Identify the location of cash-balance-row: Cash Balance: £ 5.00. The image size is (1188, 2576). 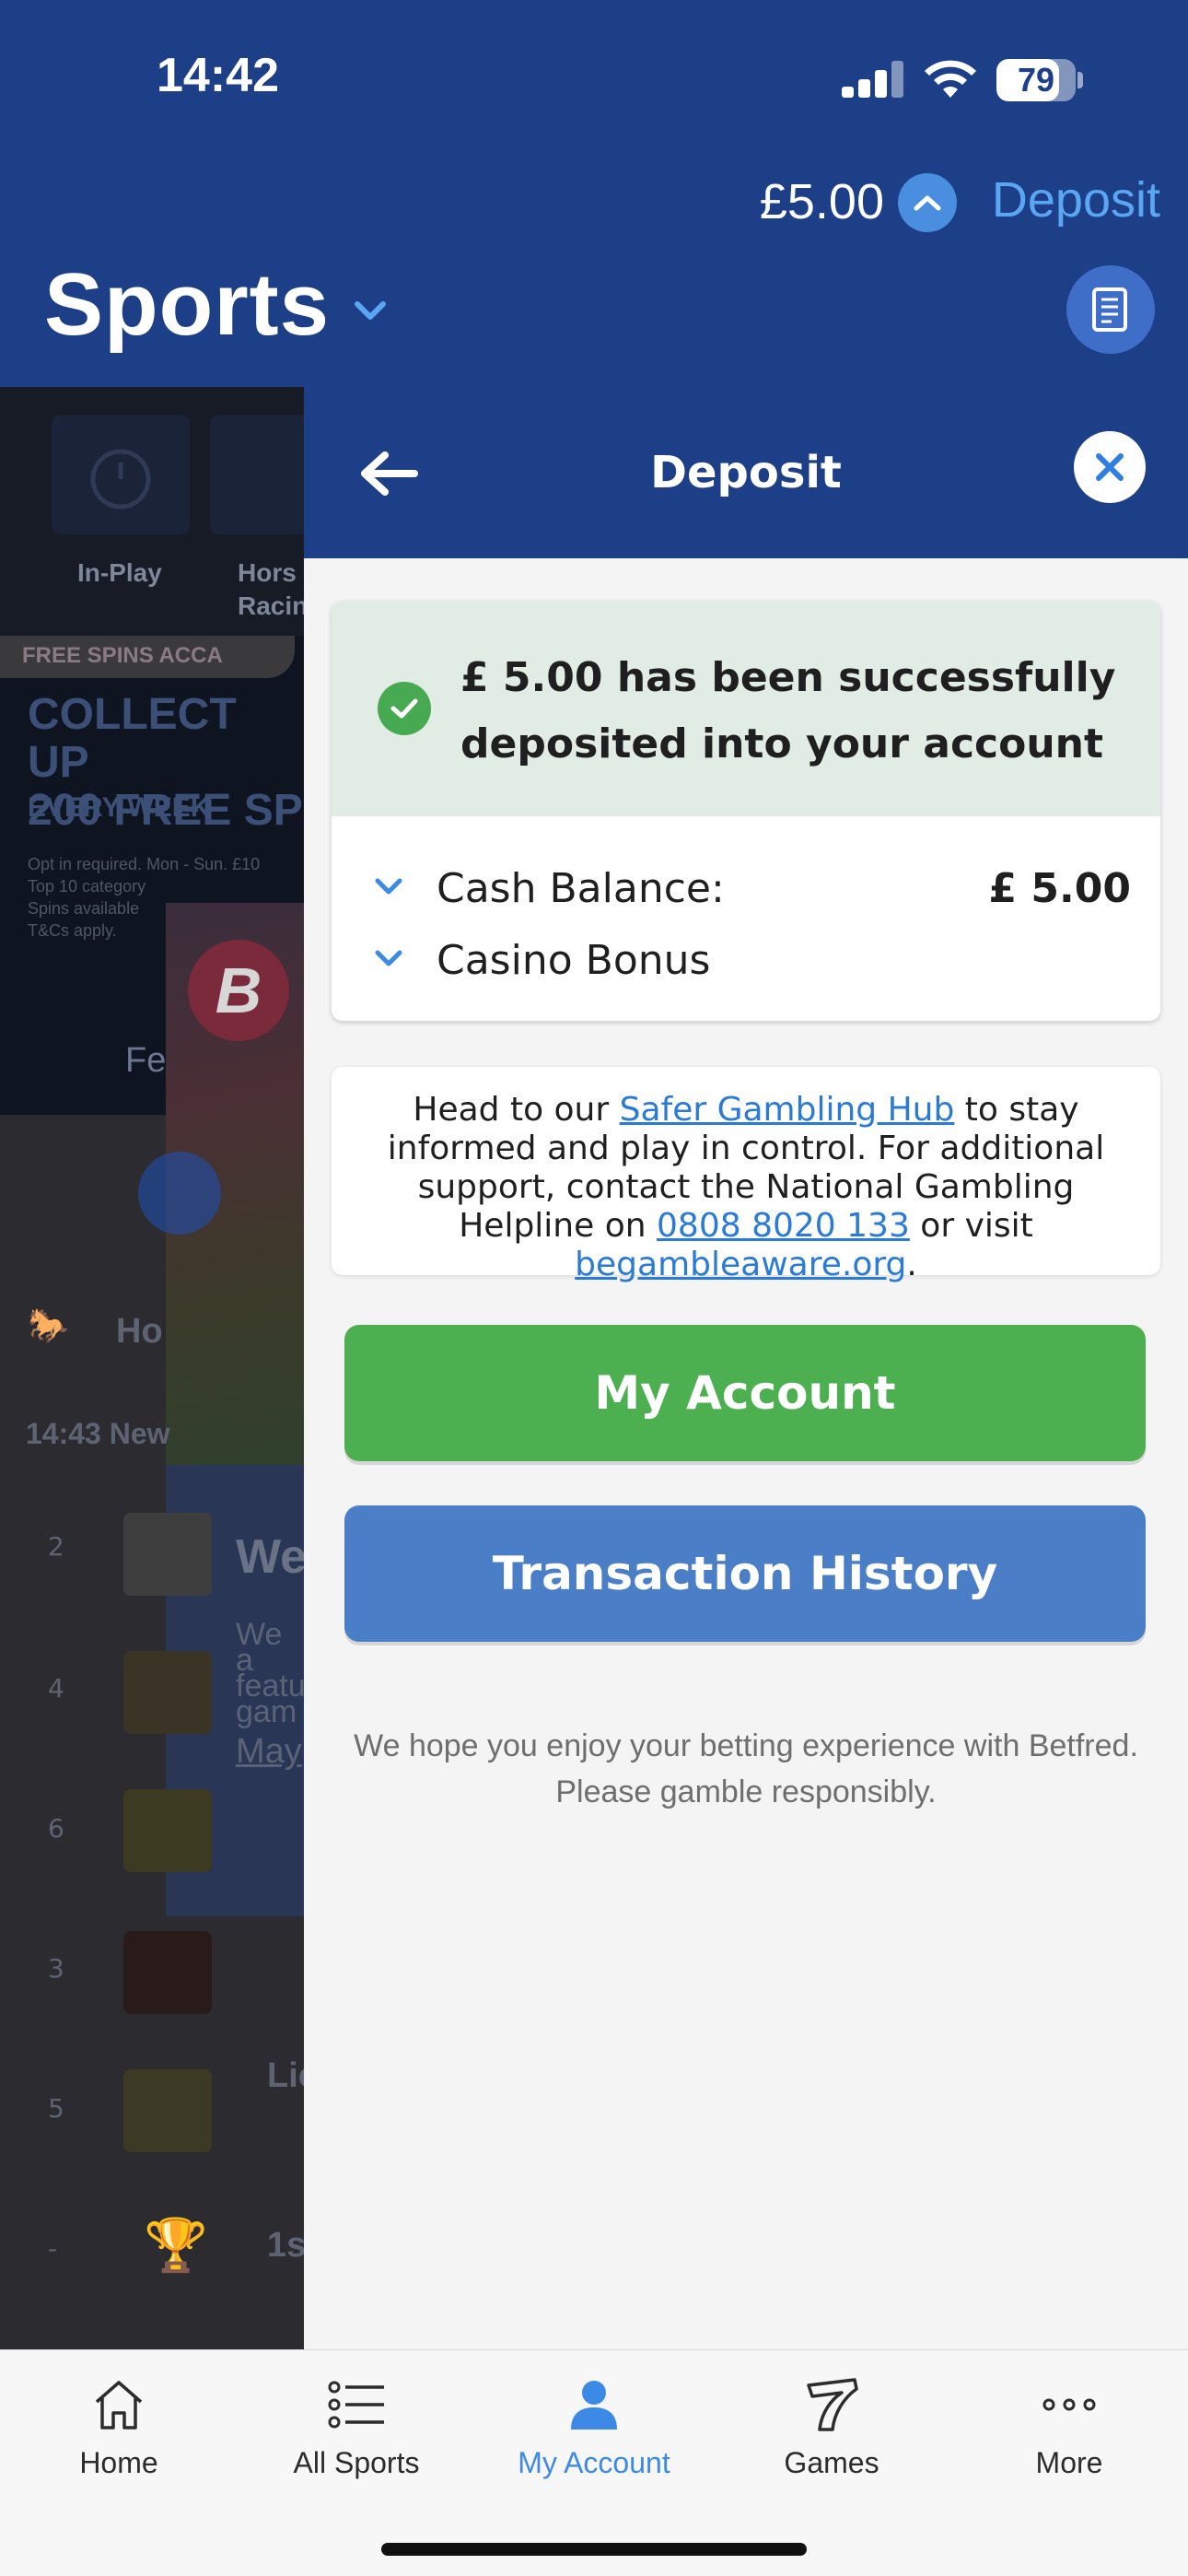
(749, 888).